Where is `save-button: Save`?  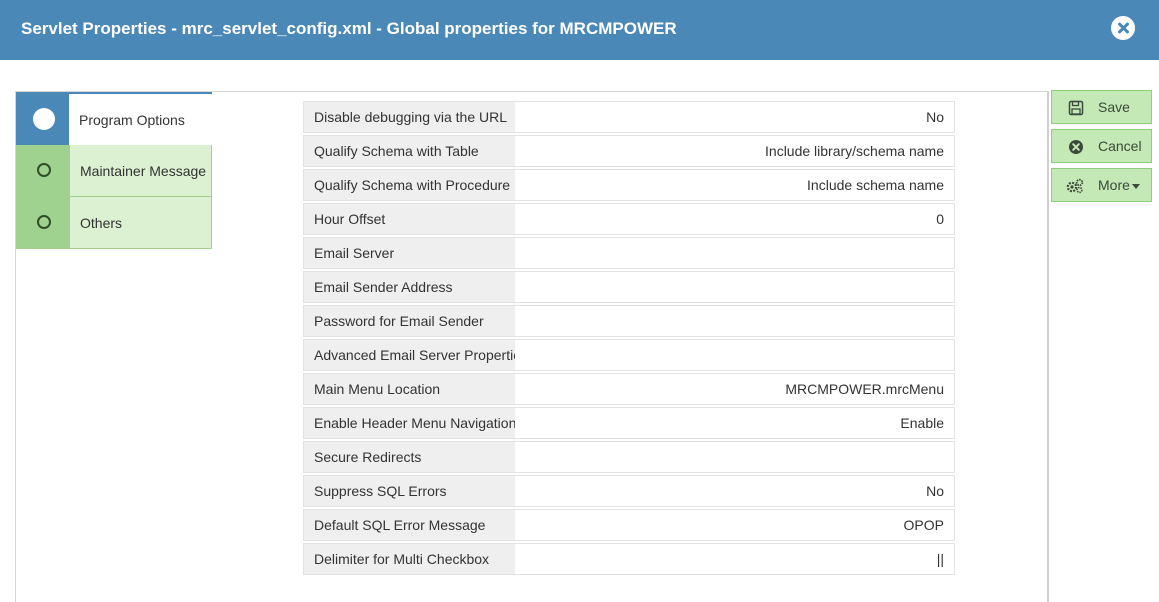 save-button: Save is located at coordinates (1101, 107).